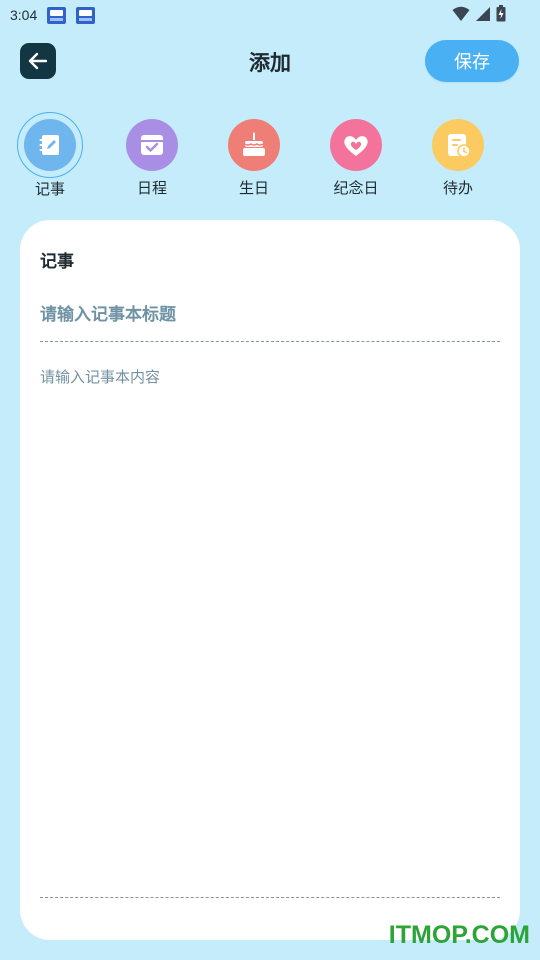 This screenshot has width=540, height=960. What do you see at coordinates (461, 13) in the screenshot?
I see `wifi-icon` at bounding box center [461, 13].